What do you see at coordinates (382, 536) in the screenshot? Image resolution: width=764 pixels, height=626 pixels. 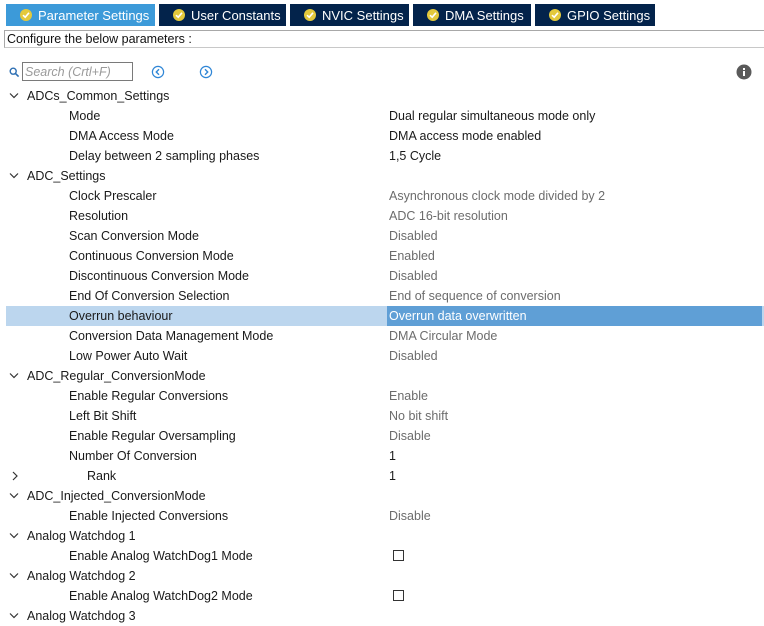 I see `group-analog-watchdog-1: Analog Watchdog 1` at bounding box center [382, 536].